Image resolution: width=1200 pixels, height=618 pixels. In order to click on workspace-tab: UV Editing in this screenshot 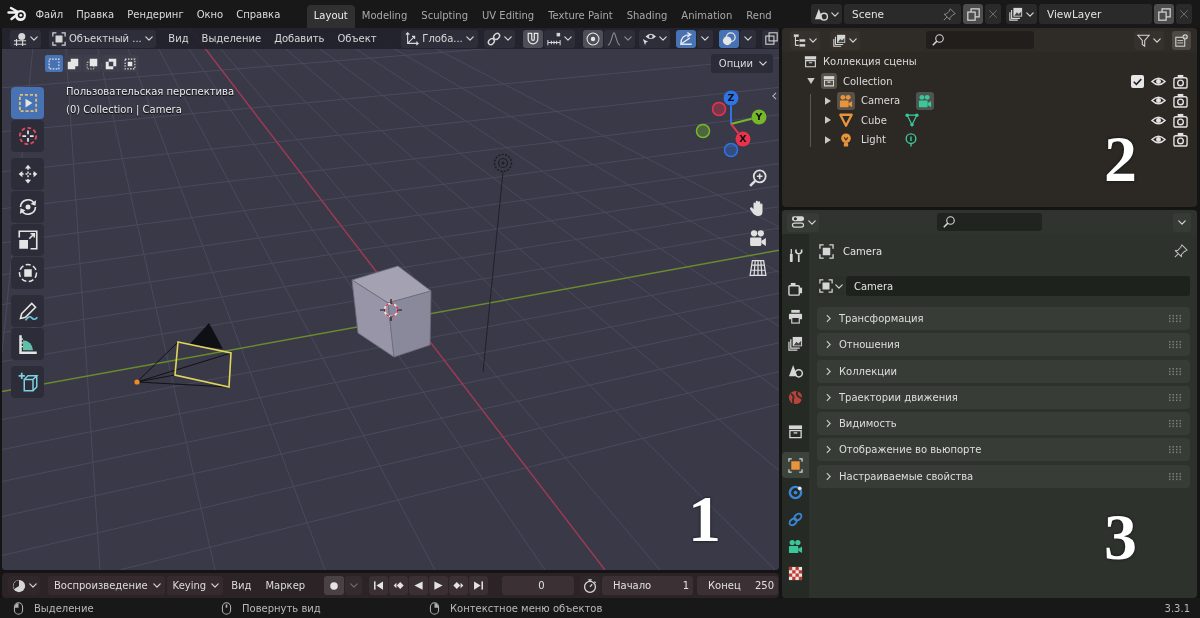, I will do `click(508, 16)`.